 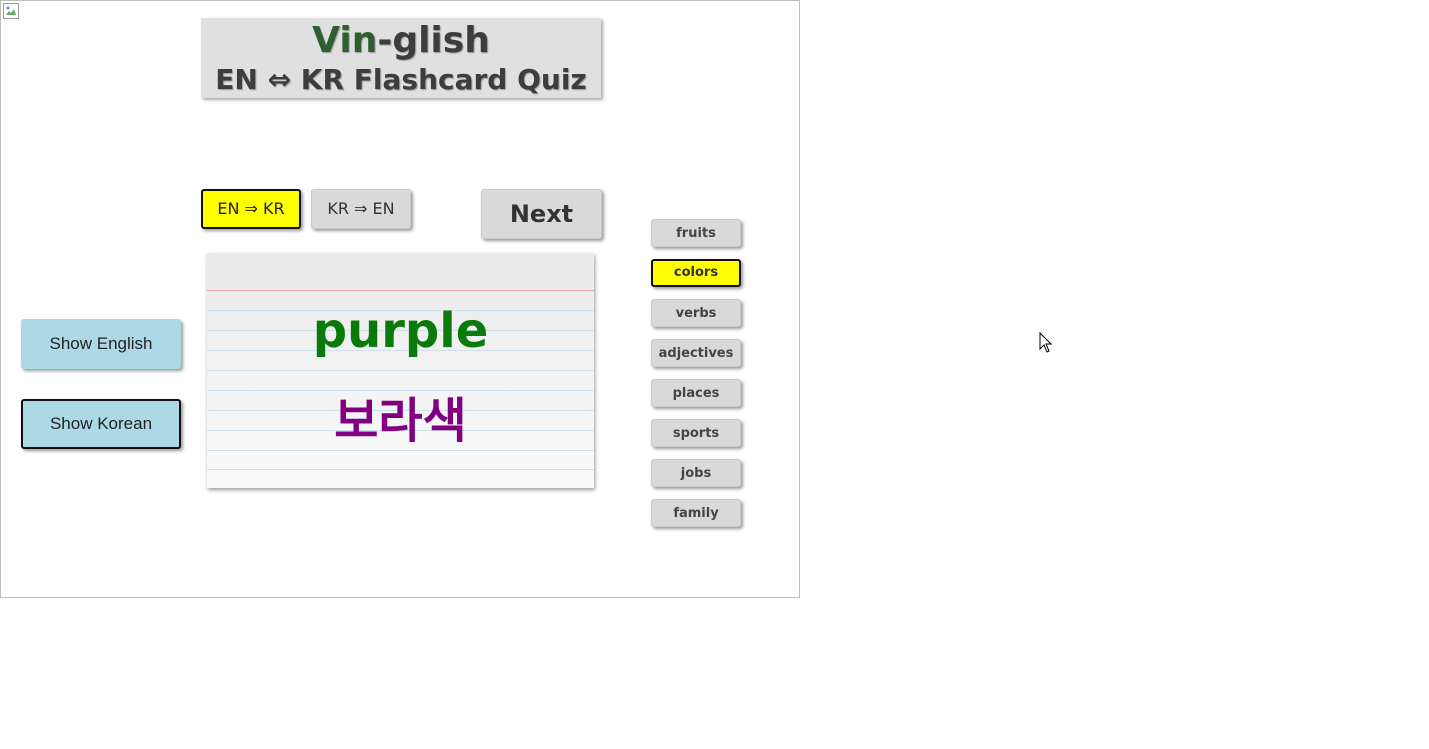 I want to click on category-adjectives-button: adjectives, so click(x=696, y=353).